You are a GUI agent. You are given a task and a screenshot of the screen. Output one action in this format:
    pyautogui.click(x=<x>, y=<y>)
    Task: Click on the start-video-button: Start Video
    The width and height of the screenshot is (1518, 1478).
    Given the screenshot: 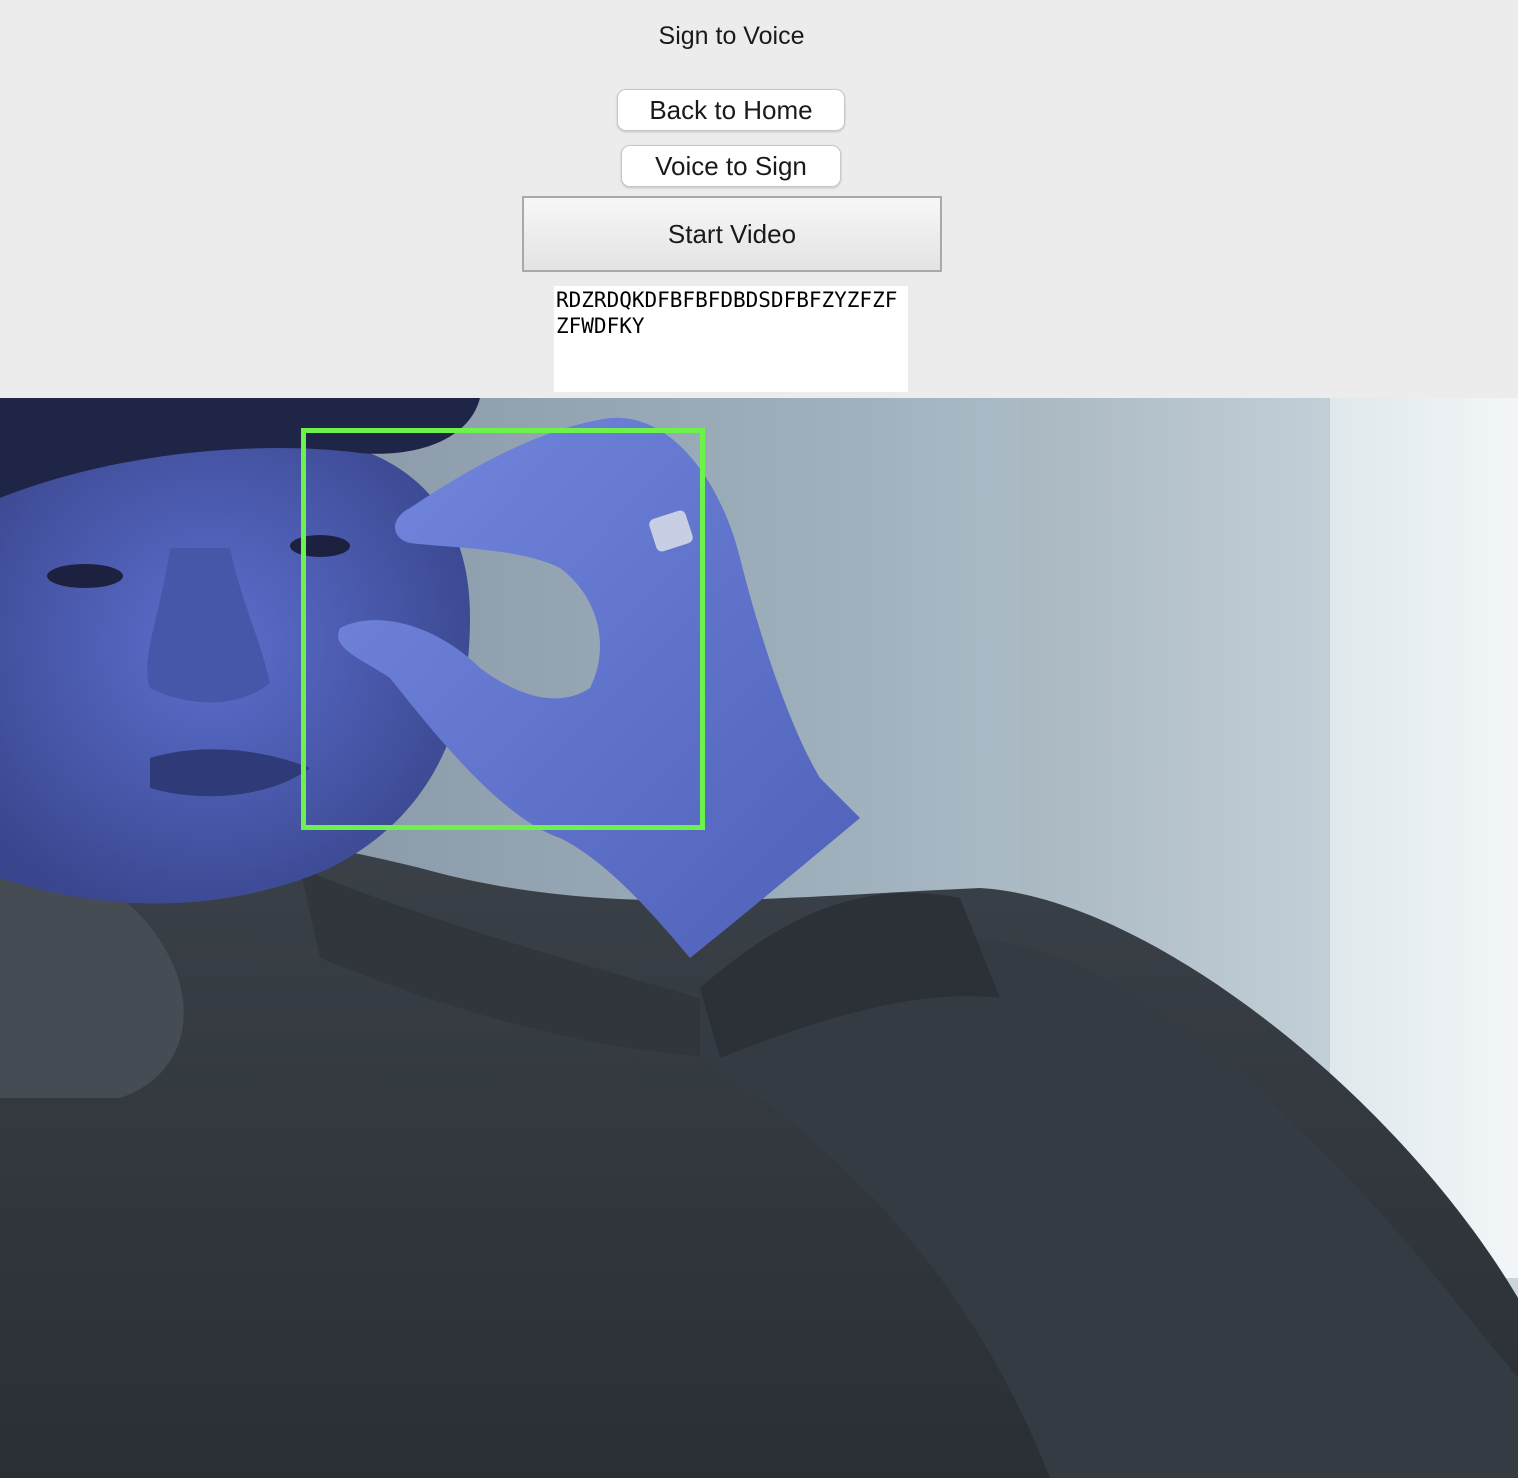 What is the action you would take?
    pyautogui.click(x=732, y=234)
    